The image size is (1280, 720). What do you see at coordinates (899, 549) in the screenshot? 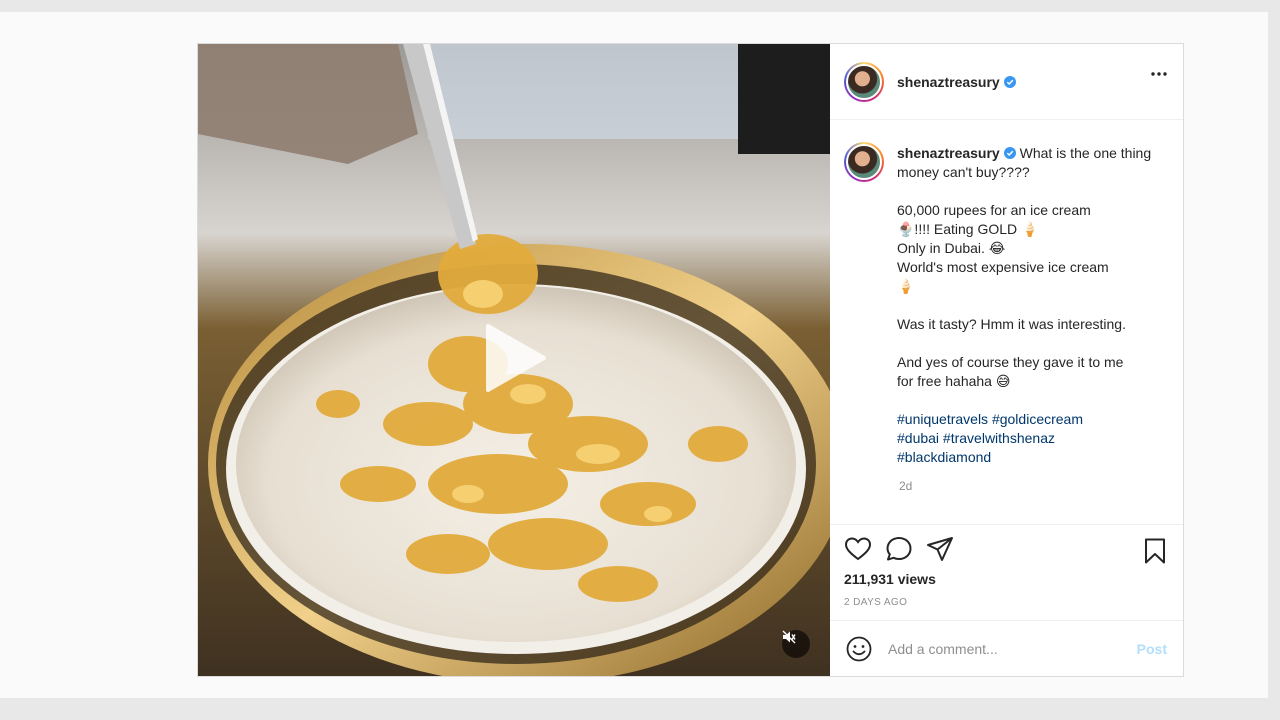
I see `comment-icon` at bounding box center [899, 549].